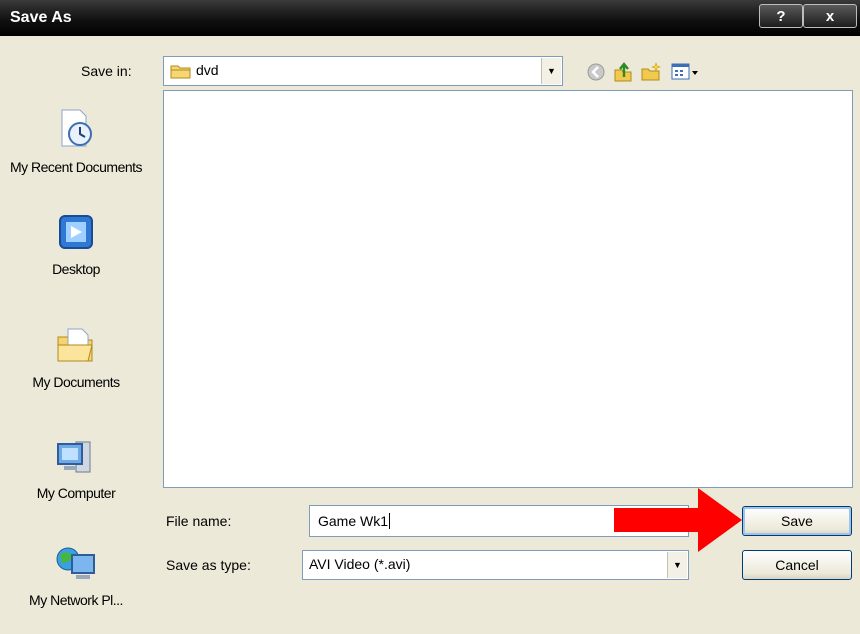 The width and height of the screenshot is (860, 634). I want to click on up-folder-icon, so click(623, 72).